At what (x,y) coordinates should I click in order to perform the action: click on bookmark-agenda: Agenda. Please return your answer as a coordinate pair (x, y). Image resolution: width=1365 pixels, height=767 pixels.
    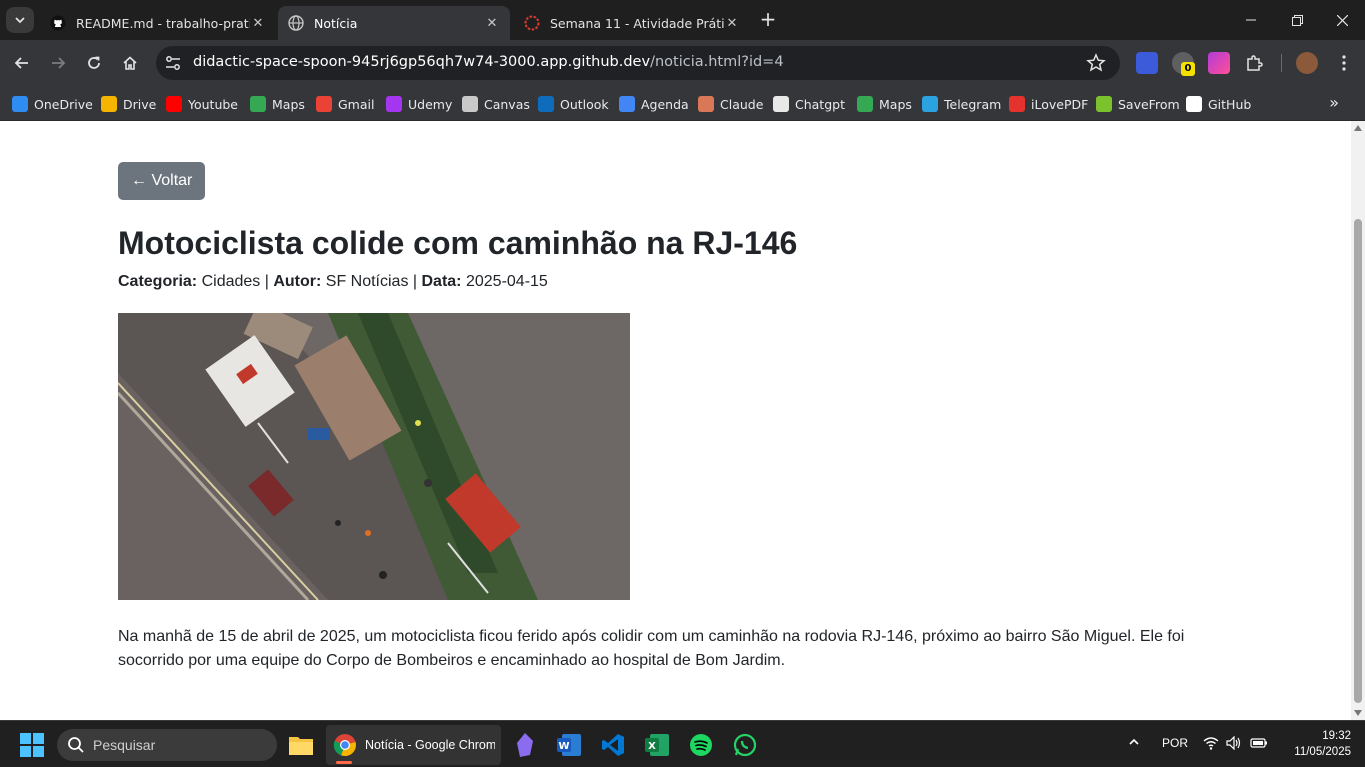
    Looking at the image, I should click on (654, 104).